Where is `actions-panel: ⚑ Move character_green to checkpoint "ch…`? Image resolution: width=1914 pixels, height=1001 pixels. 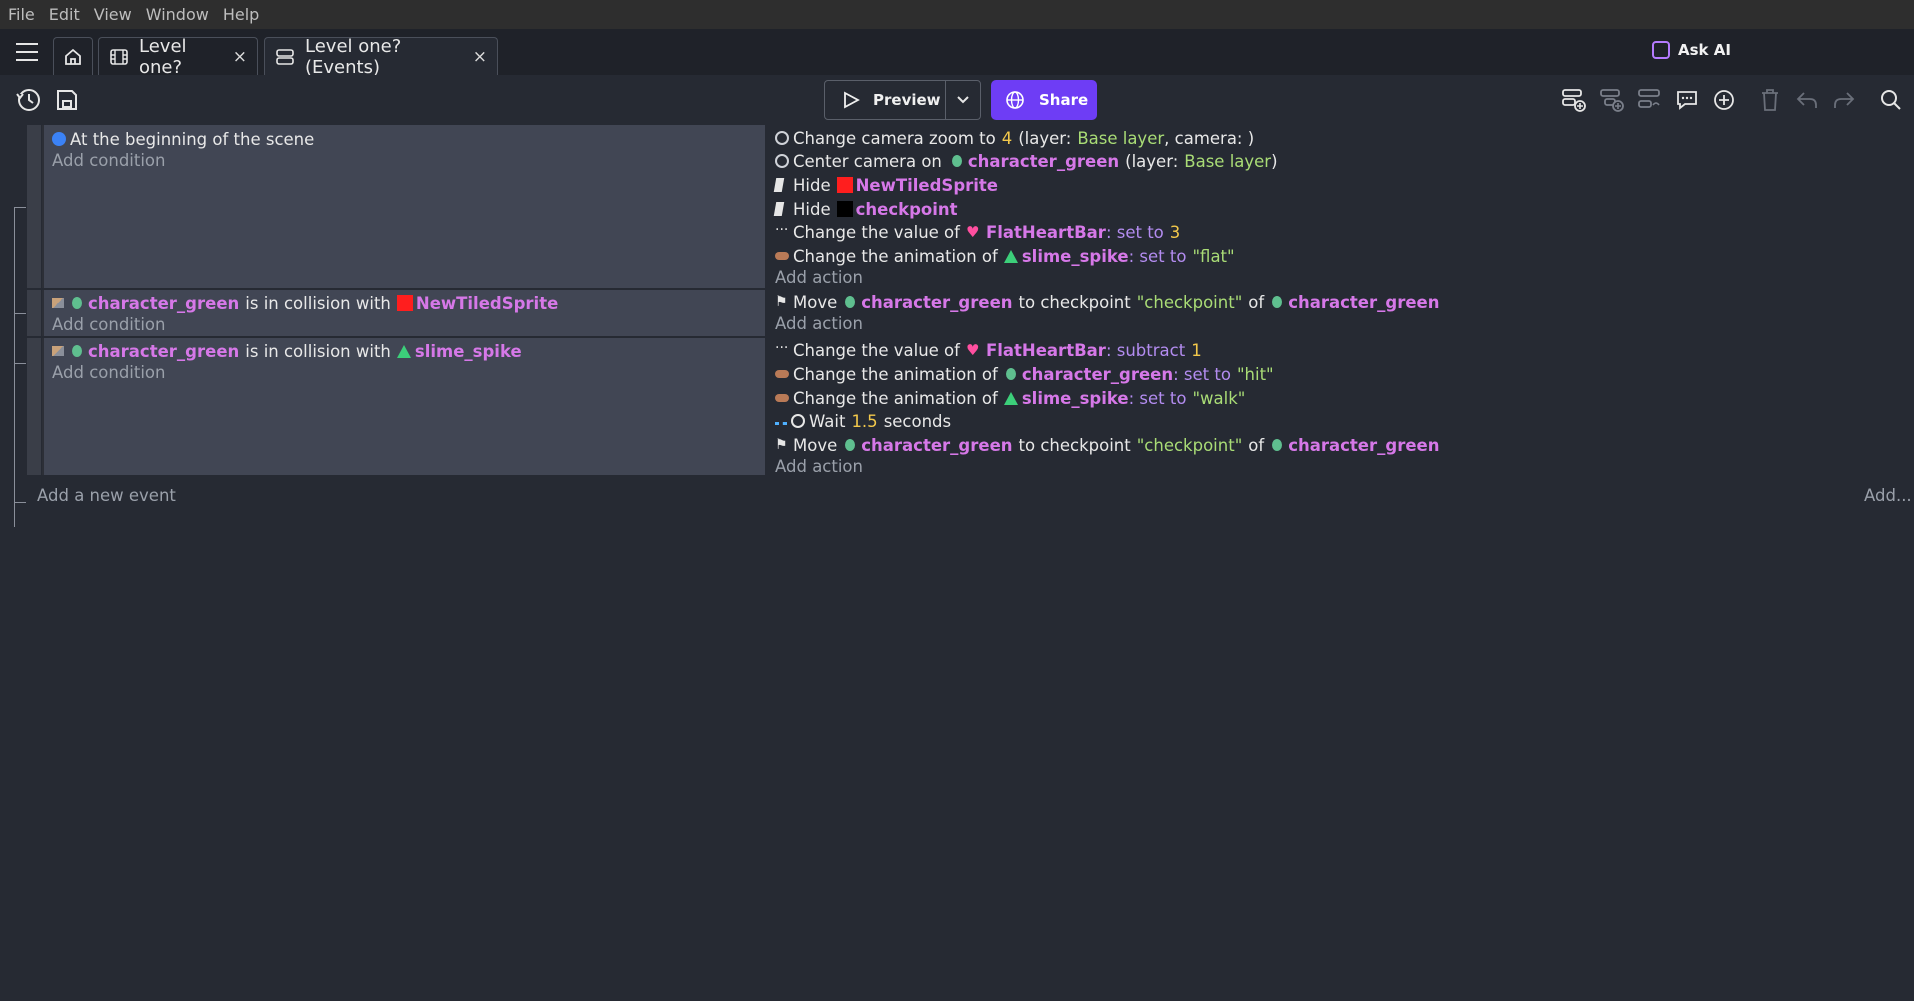
actions-panel: ⚑ Move character_green to checkpoint "ch… is located at coordinates (1340, 313).